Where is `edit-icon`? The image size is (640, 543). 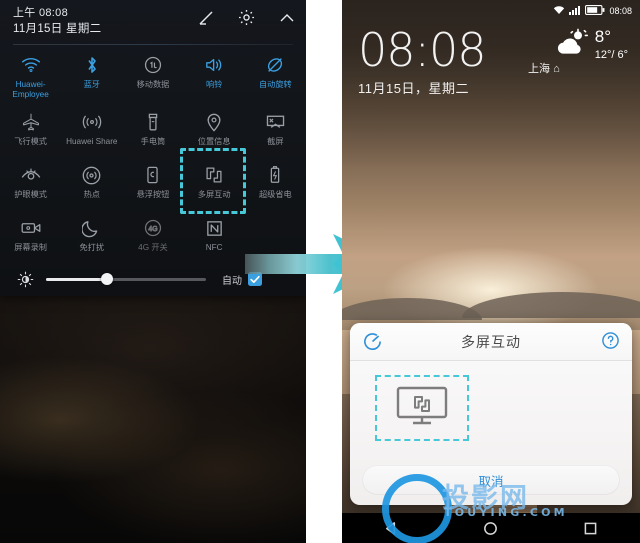 edit-icon is located at coordinates (206, 18).